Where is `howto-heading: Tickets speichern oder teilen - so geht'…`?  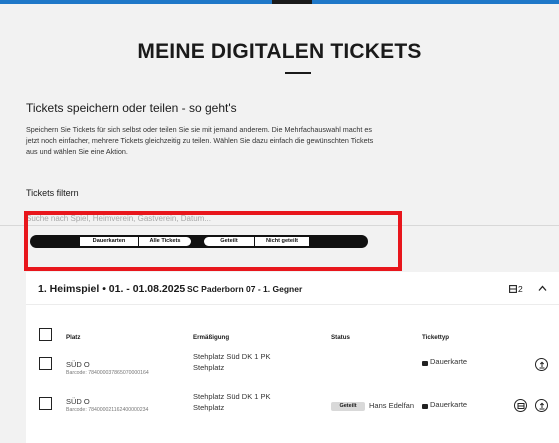 howto-heading: Tickets speichern oder teilen - so geht'… is located at coordinates (131, 108).